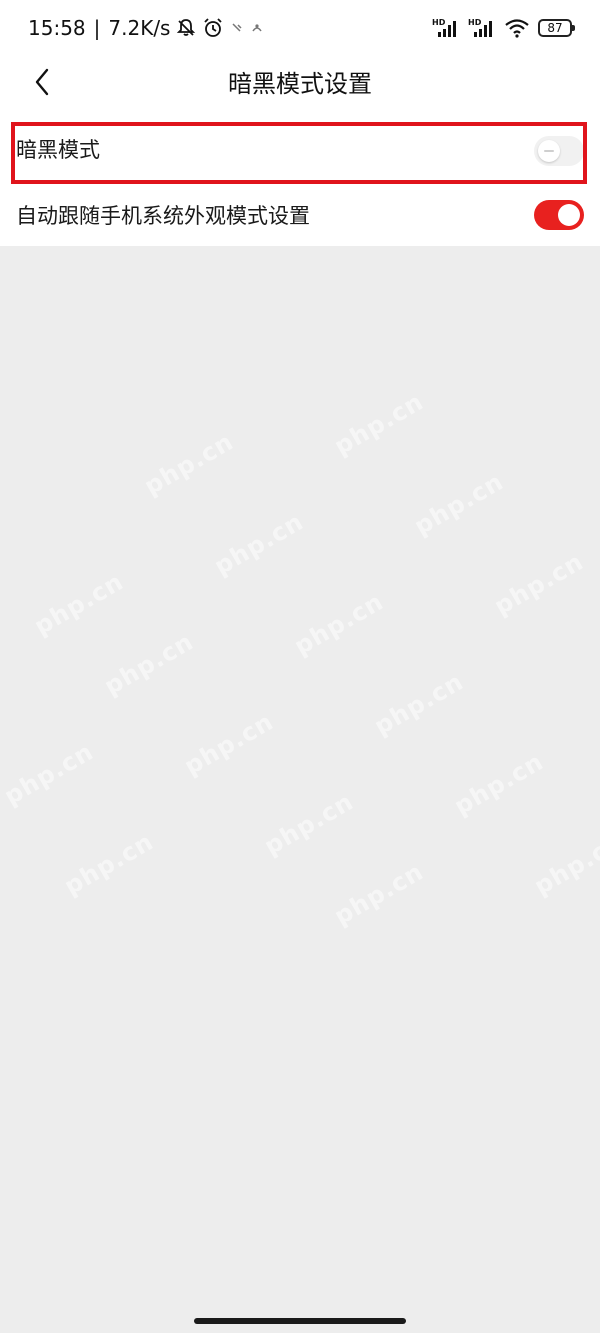 This screenshot has width=600, height=1333. What do you see at coordinates (517, 28) in the screenshot?
I see `wifi-icon` at bounding box center [517, 28].